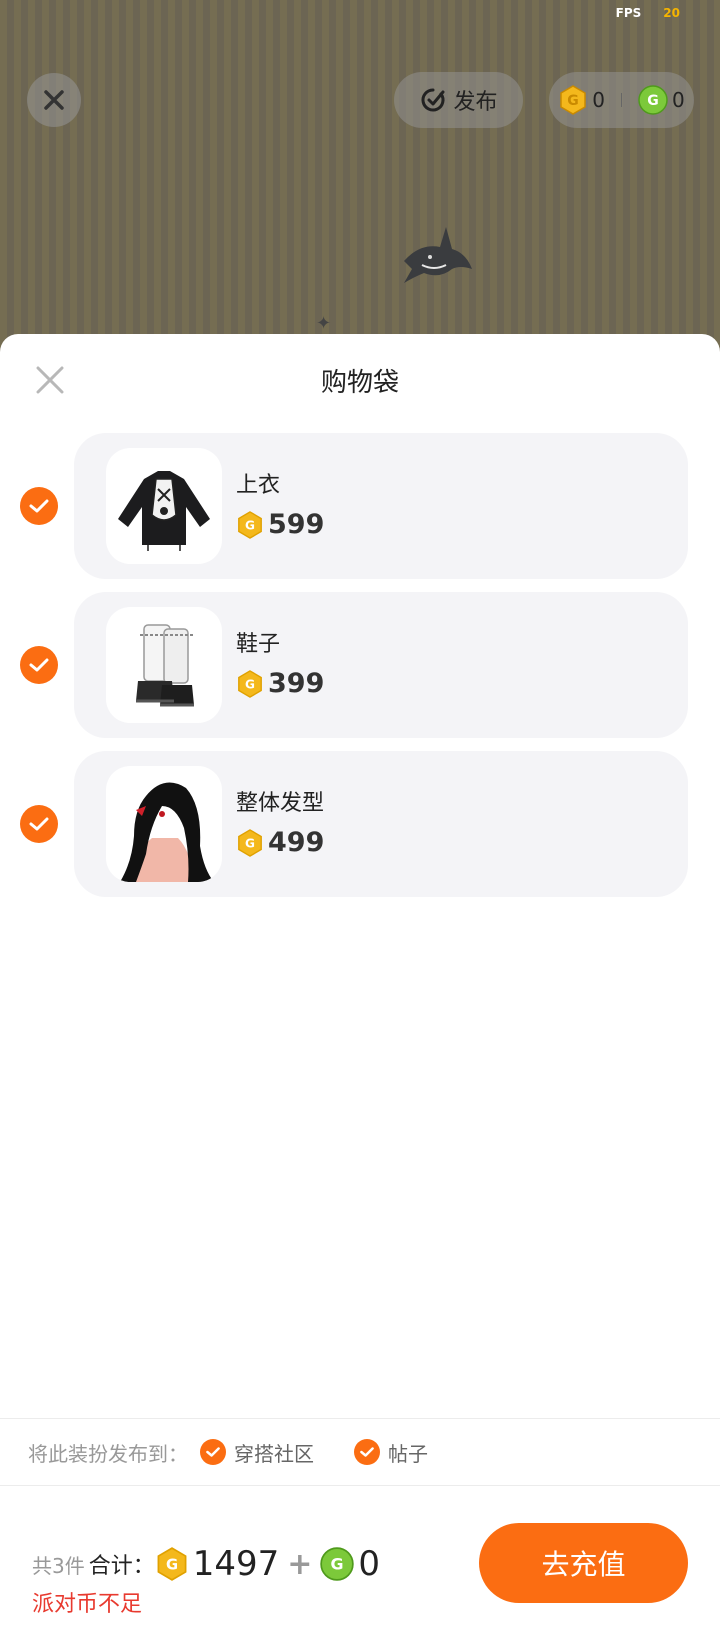 The width and height of the screenshot is (720, 1640). I want to click on publish-to-label: 将此装扮发布到：, so click(108, 1453).